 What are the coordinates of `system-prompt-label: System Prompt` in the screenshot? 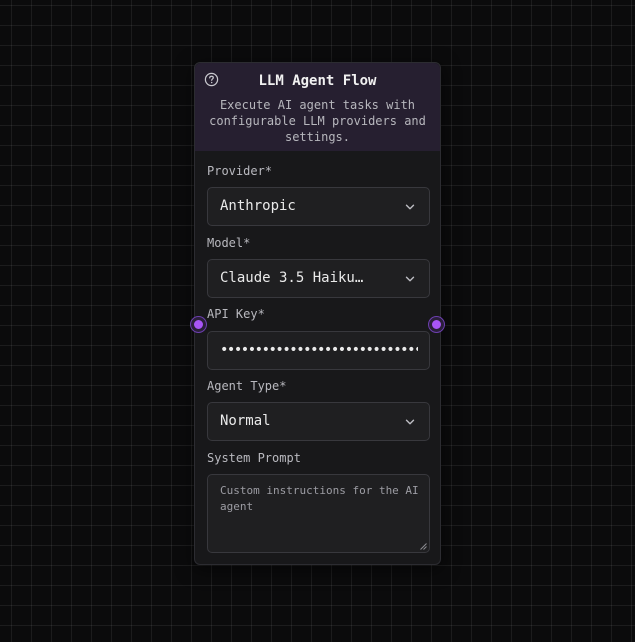 It's located at (254, 458).